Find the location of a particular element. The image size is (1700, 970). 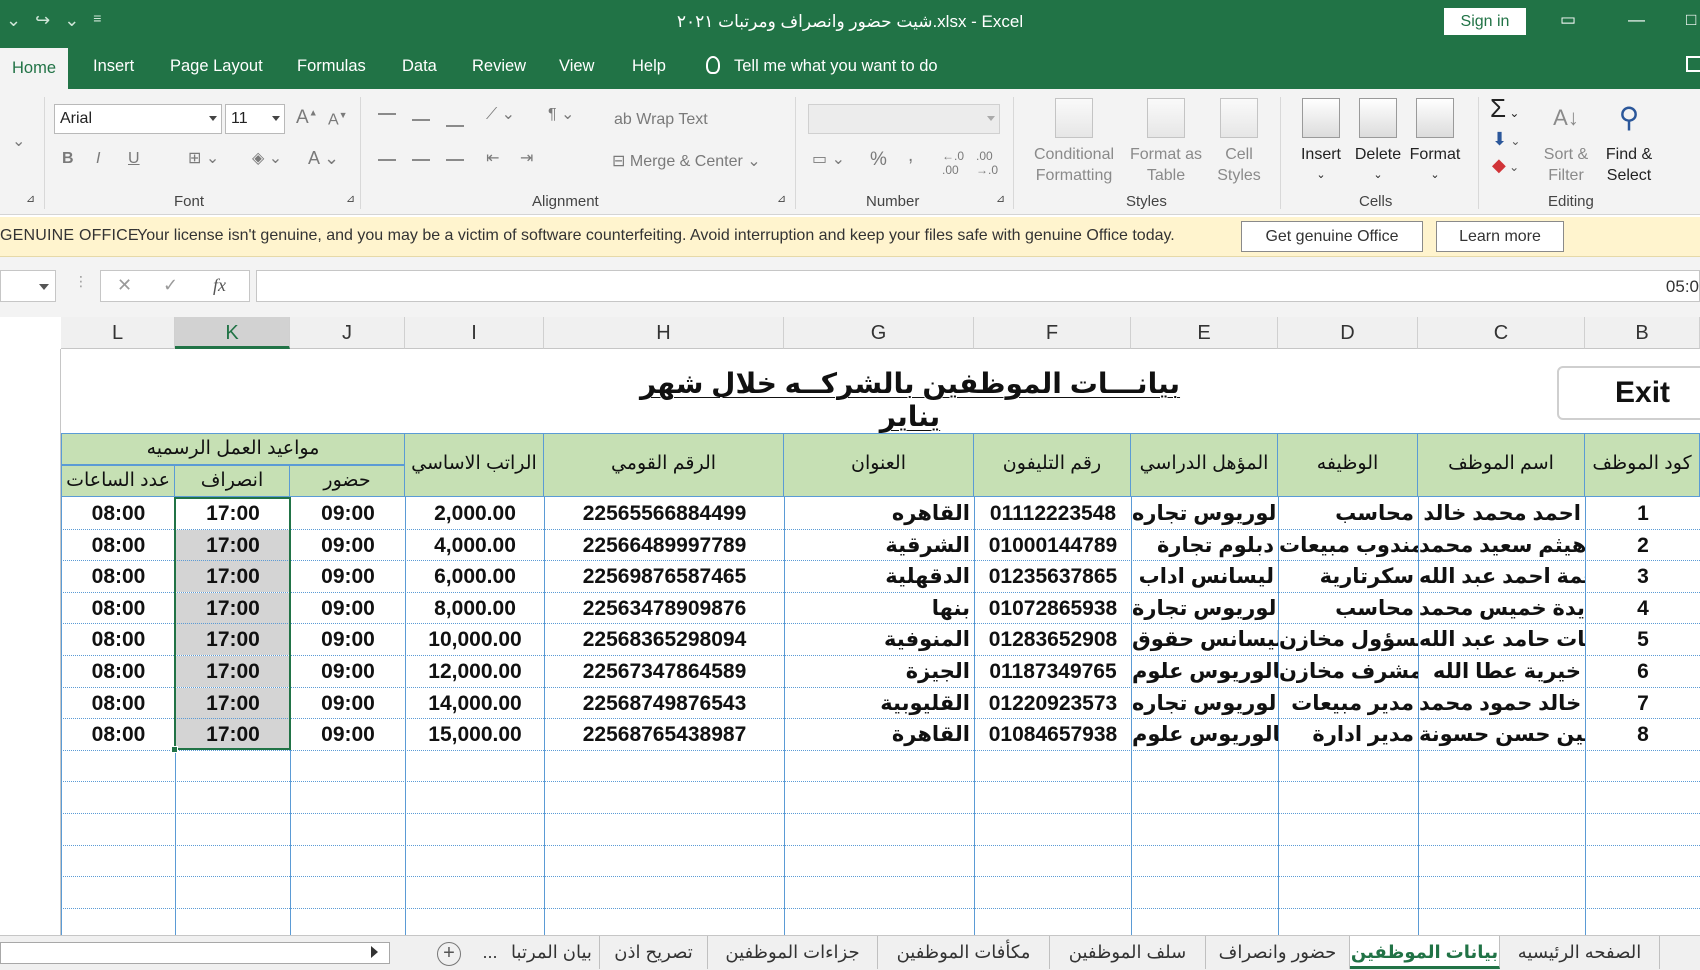

align-center-icon is located at coordinates (421, 160).